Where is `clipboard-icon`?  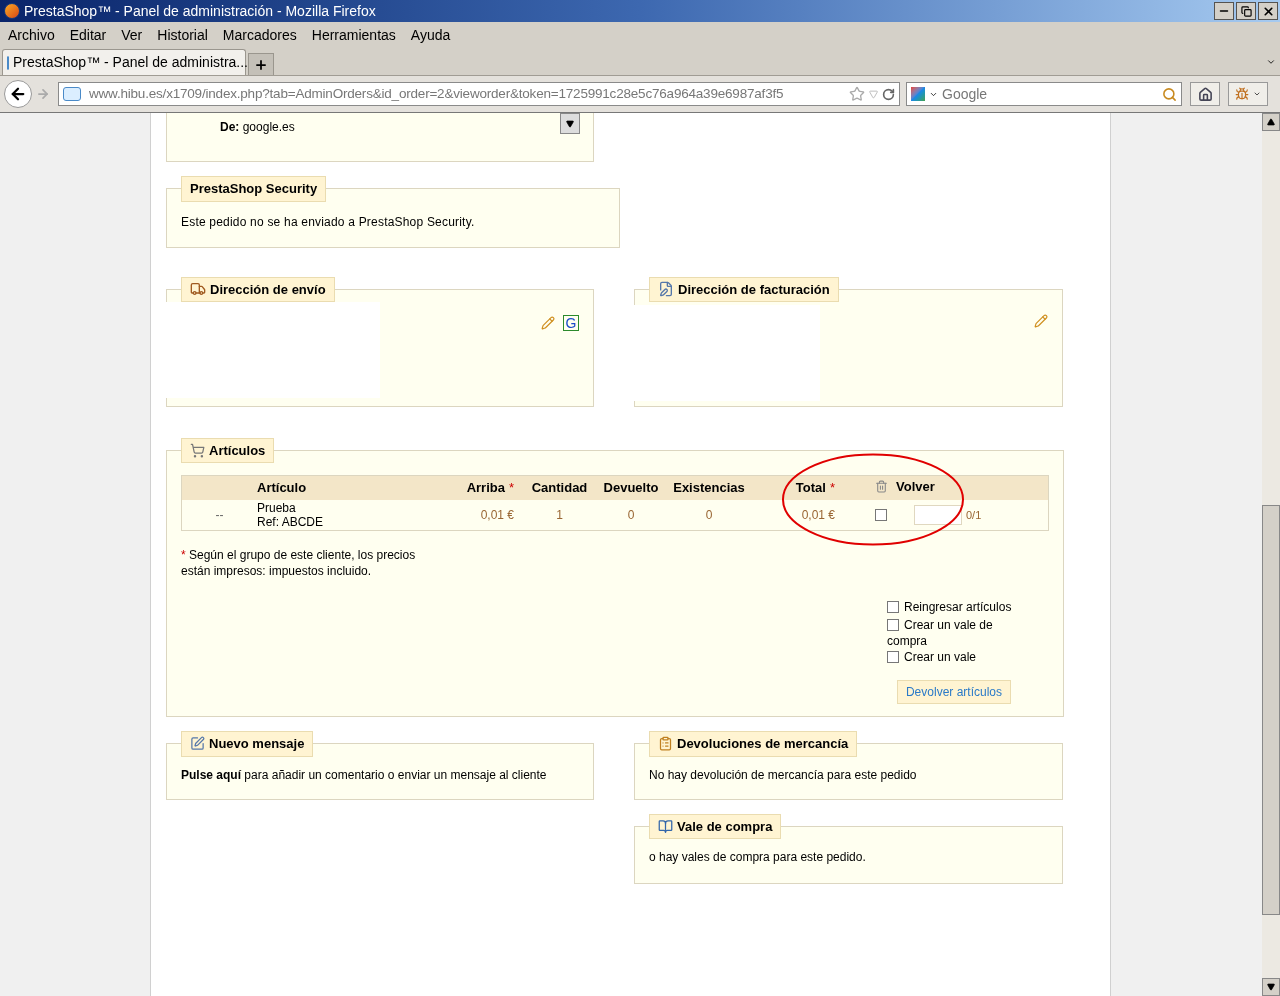
clipboard-icon is located at coordinates (665, 744).